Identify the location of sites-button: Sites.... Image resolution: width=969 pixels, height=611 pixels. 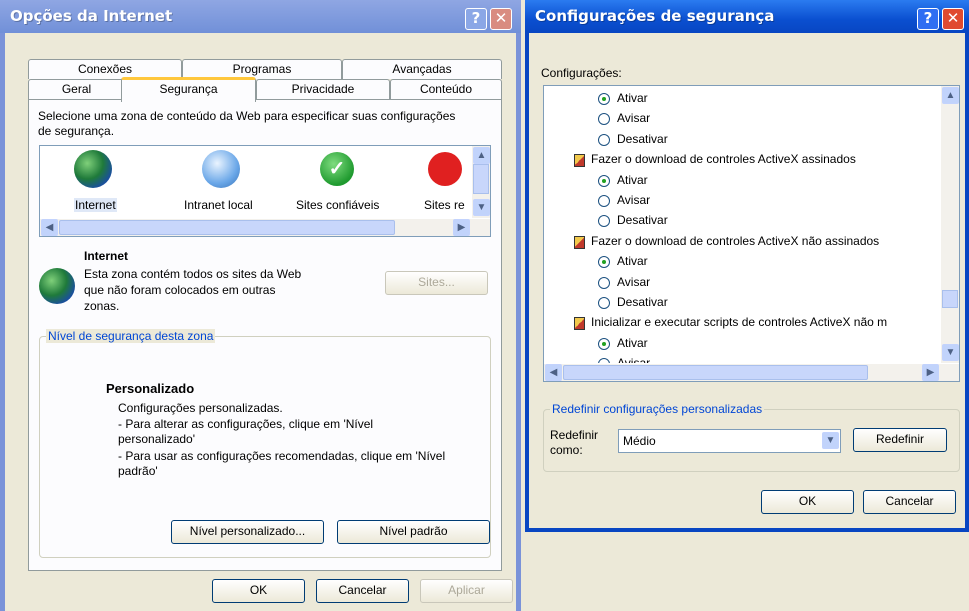
(436, 283).